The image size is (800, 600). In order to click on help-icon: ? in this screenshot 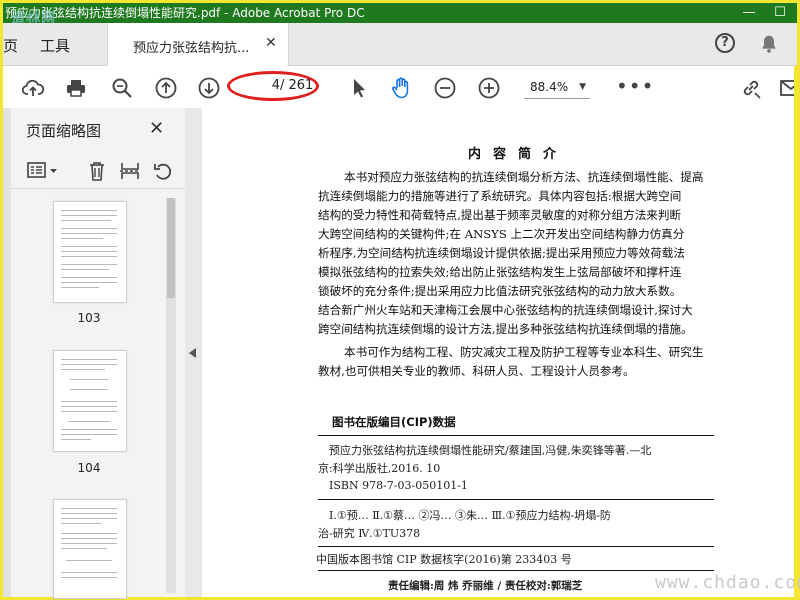, I will do `click(725, 43)`.